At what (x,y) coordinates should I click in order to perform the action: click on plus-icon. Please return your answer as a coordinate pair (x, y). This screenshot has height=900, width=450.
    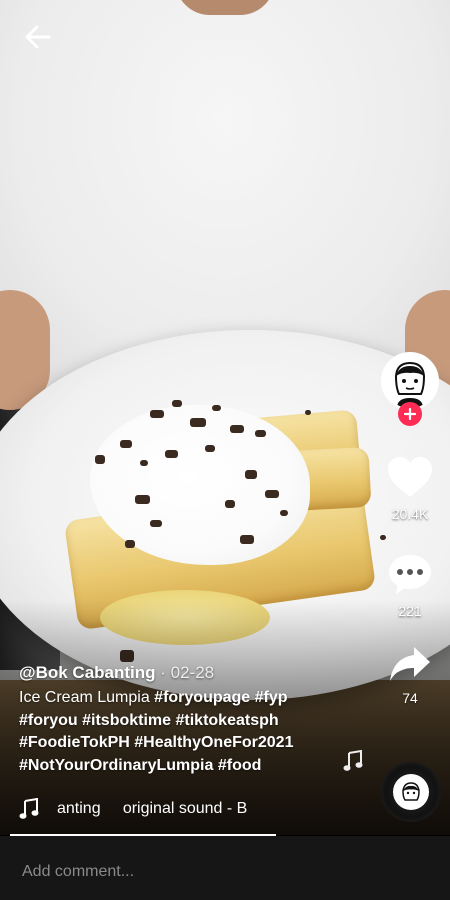
    Looking at the image, I should click on (410, 414).